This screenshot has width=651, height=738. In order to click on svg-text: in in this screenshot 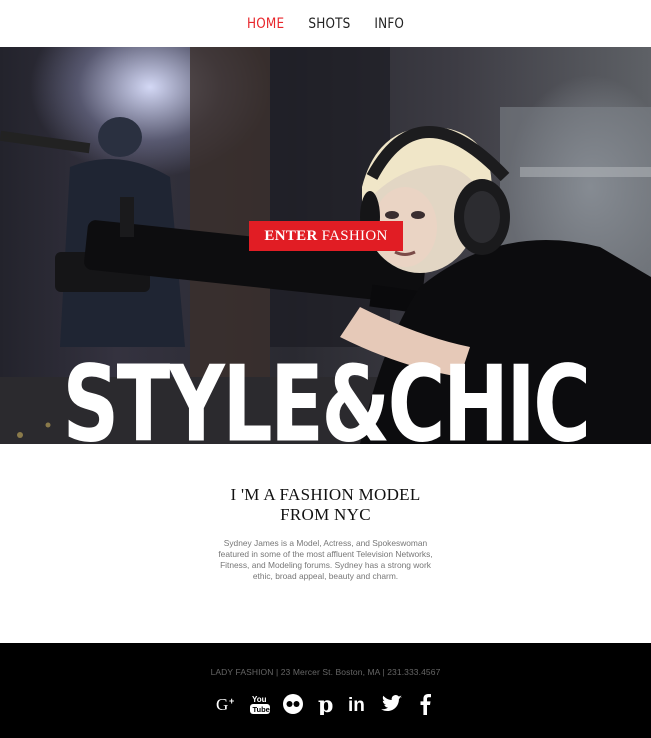, I will do `click(356, 704)`.